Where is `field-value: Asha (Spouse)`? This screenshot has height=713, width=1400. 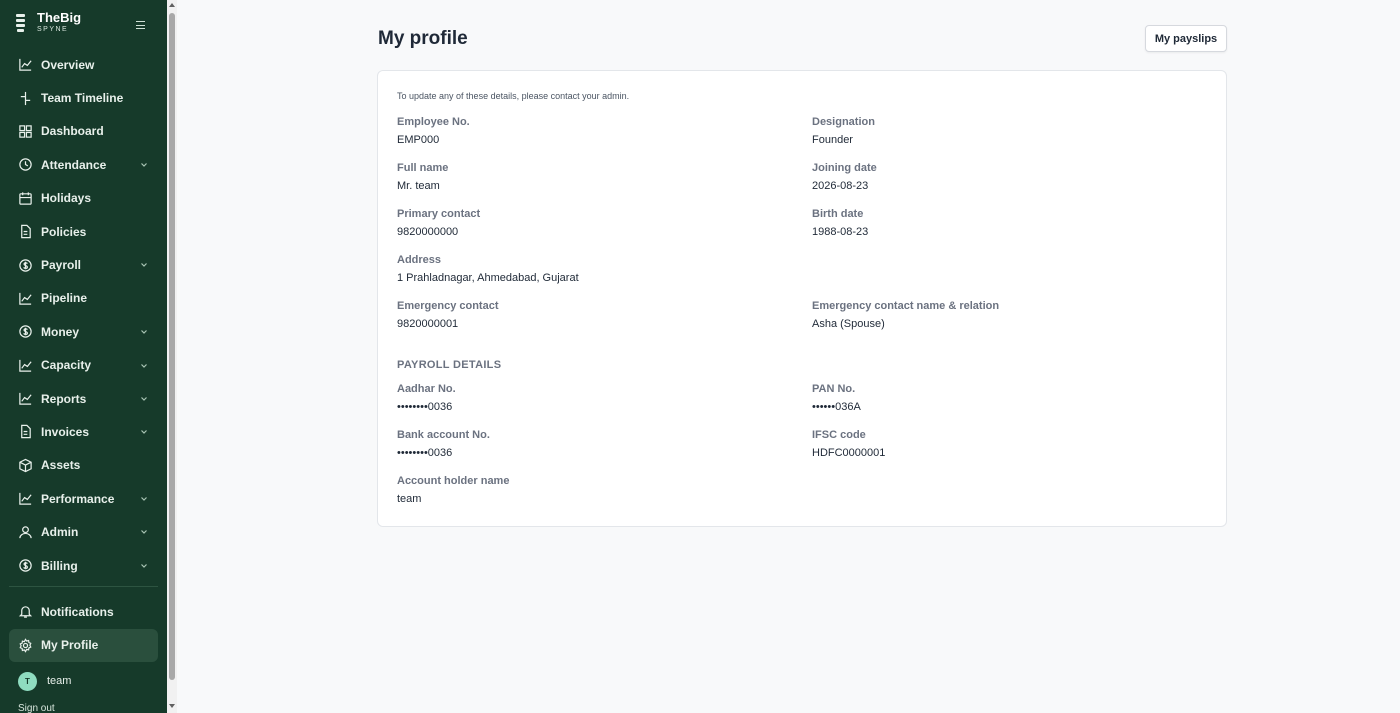 field-value: Asha (Spouse) is located at coordinates (848, 324).